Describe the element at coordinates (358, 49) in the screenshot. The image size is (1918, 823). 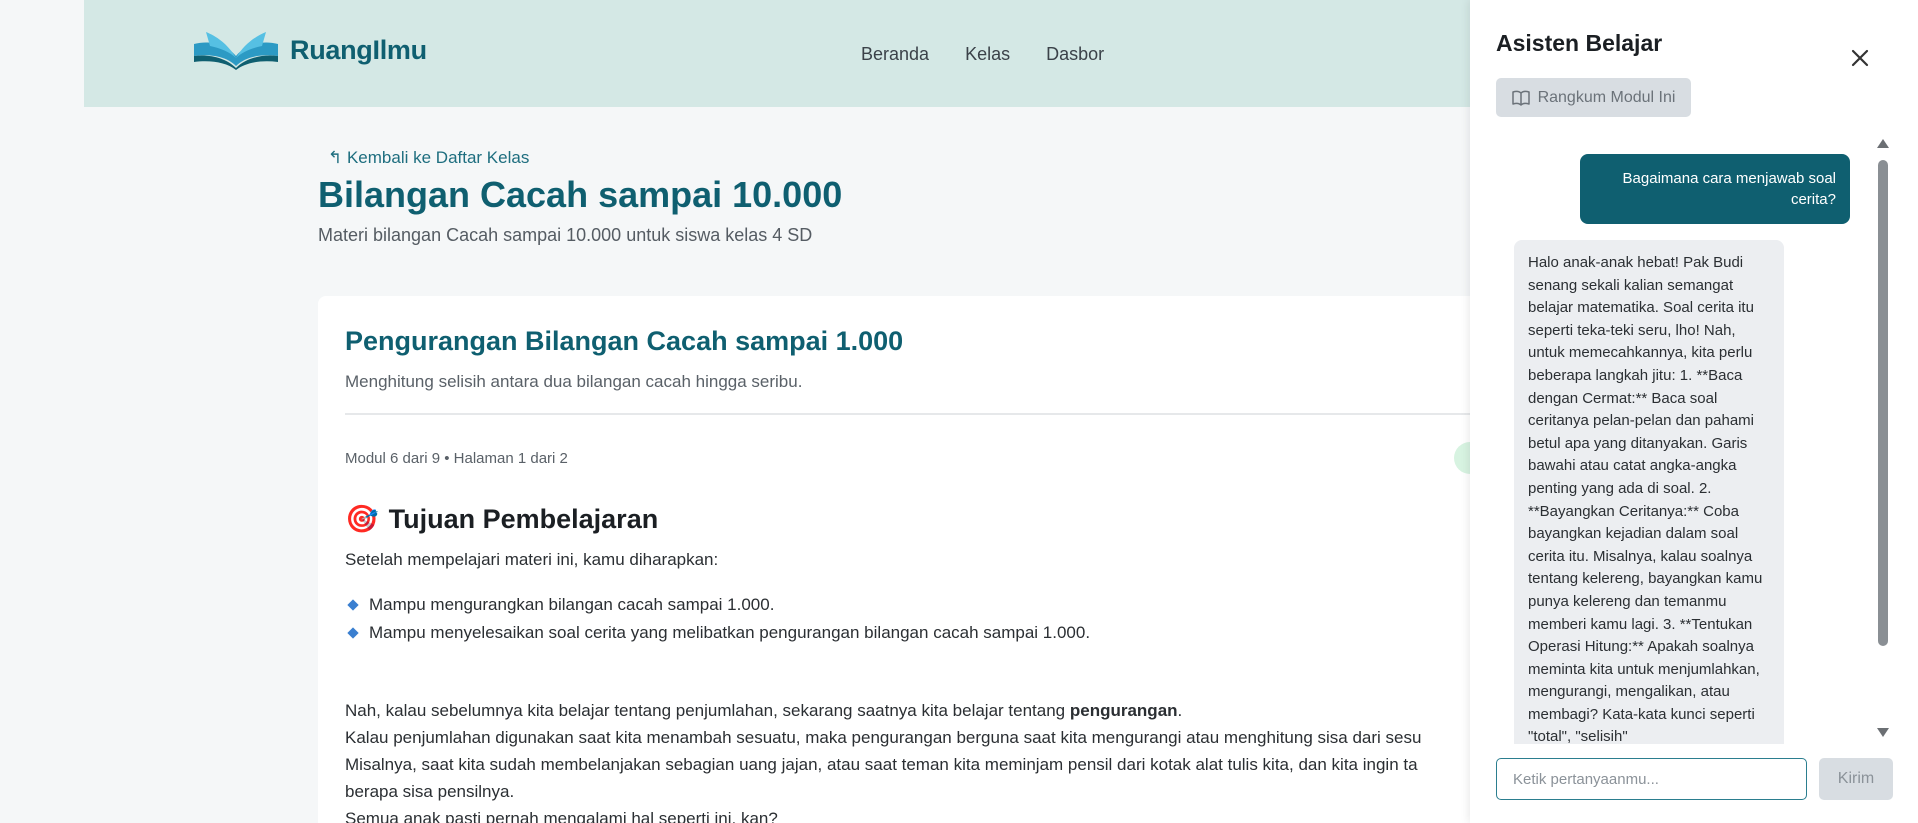
I see `brand-name: RuangIlmu` at that location.